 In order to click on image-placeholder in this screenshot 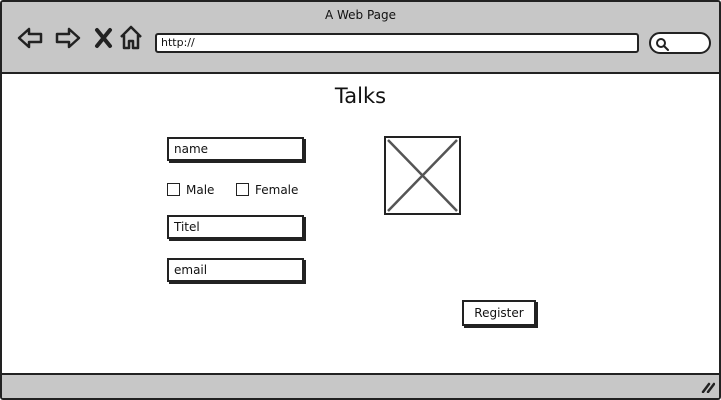, I will do `click(422, 175)`.